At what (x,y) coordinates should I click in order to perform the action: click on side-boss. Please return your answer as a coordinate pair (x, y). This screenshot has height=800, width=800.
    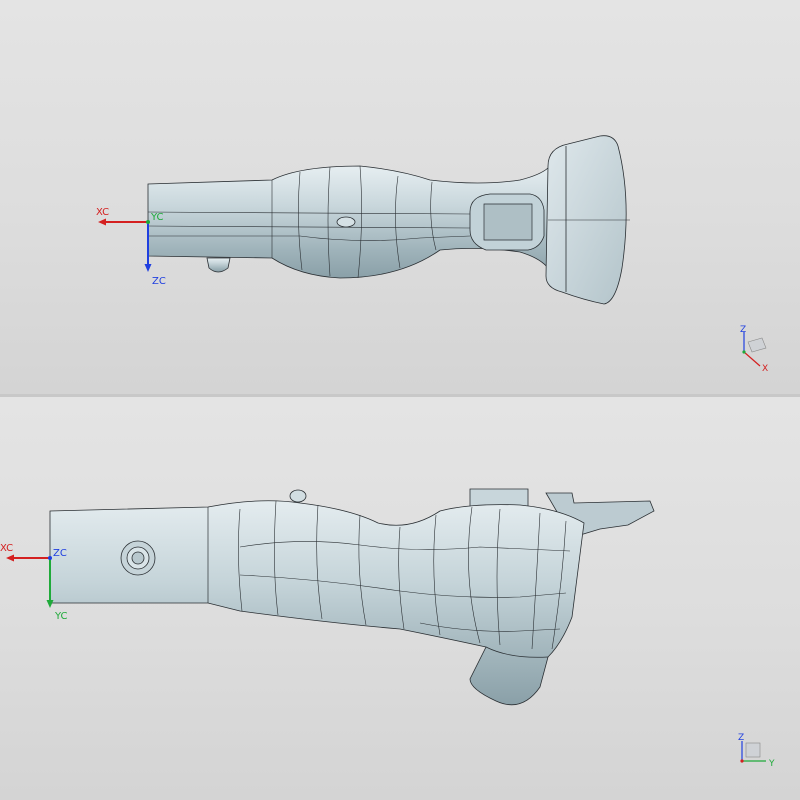
    Looking at the image, I should click on (138, 558).